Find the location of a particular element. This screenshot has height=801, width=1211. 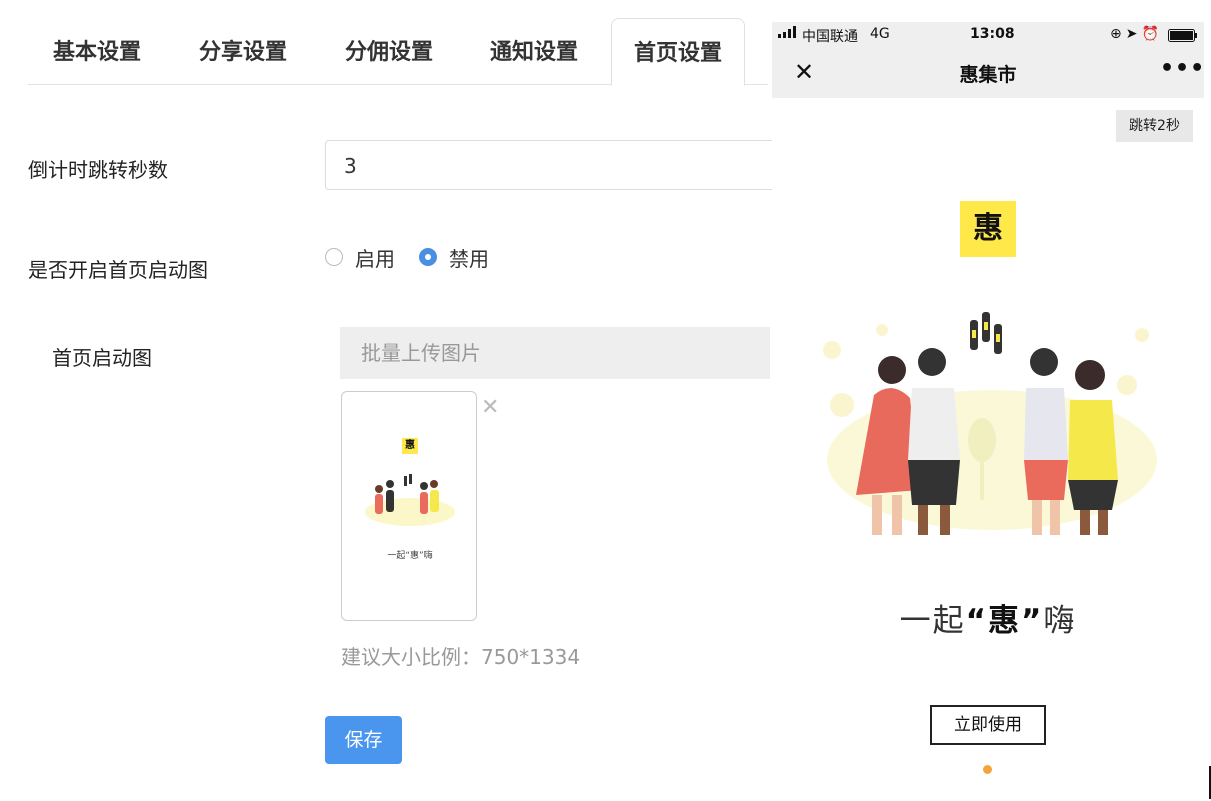

countdown-input: 3 is located at coordinates (555, 165).